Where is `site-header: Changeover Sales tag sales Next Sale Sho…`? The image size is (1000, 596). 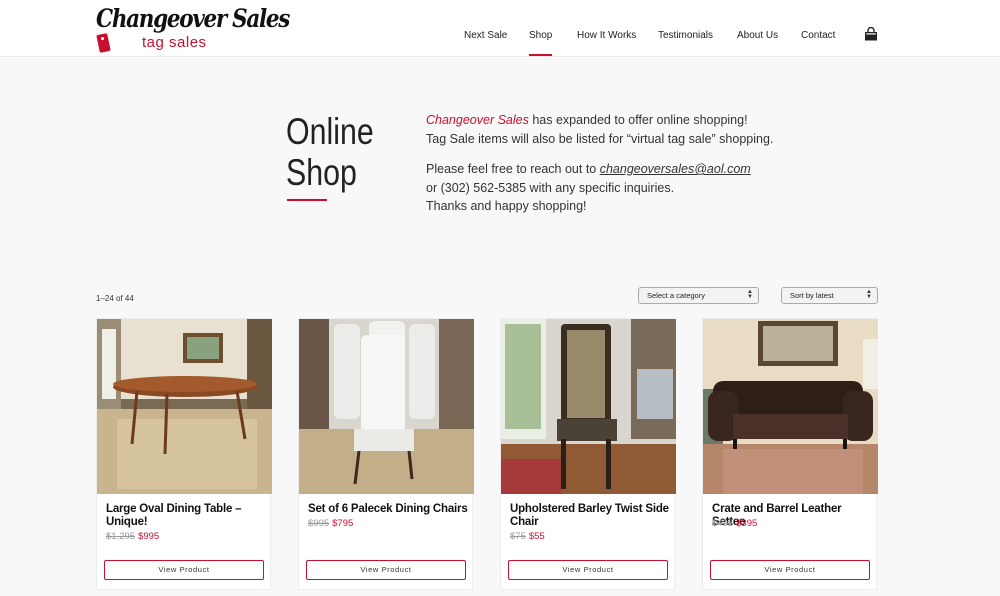
site-header: Changeover Sales tag sales Next Sale Sho… is located at coordinates (500, 28).